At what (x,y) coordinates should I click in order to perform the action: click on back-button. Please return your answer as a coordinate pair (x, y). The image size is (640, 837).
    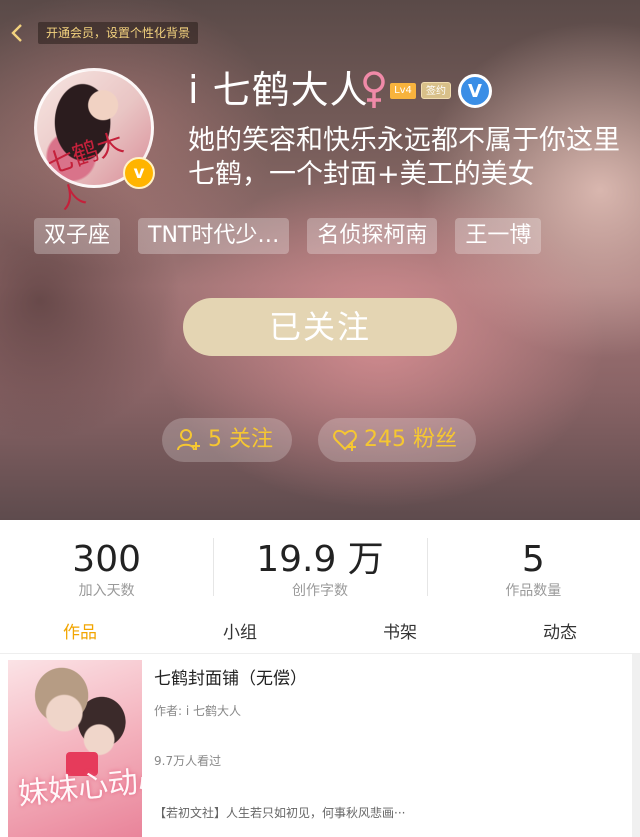
    Looking at the image, I should click on (17, 33).